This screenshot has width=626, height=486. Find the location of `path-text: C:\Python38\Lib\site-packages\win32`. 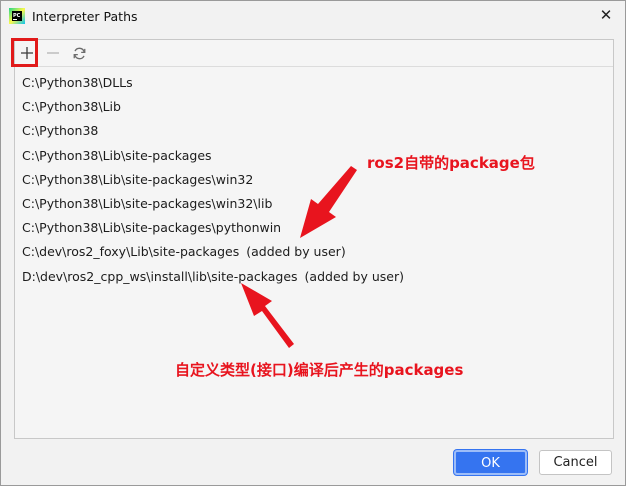

path-text: C:\Python38\Lib\site-packages\win32 is located at coordinates (138, 179).